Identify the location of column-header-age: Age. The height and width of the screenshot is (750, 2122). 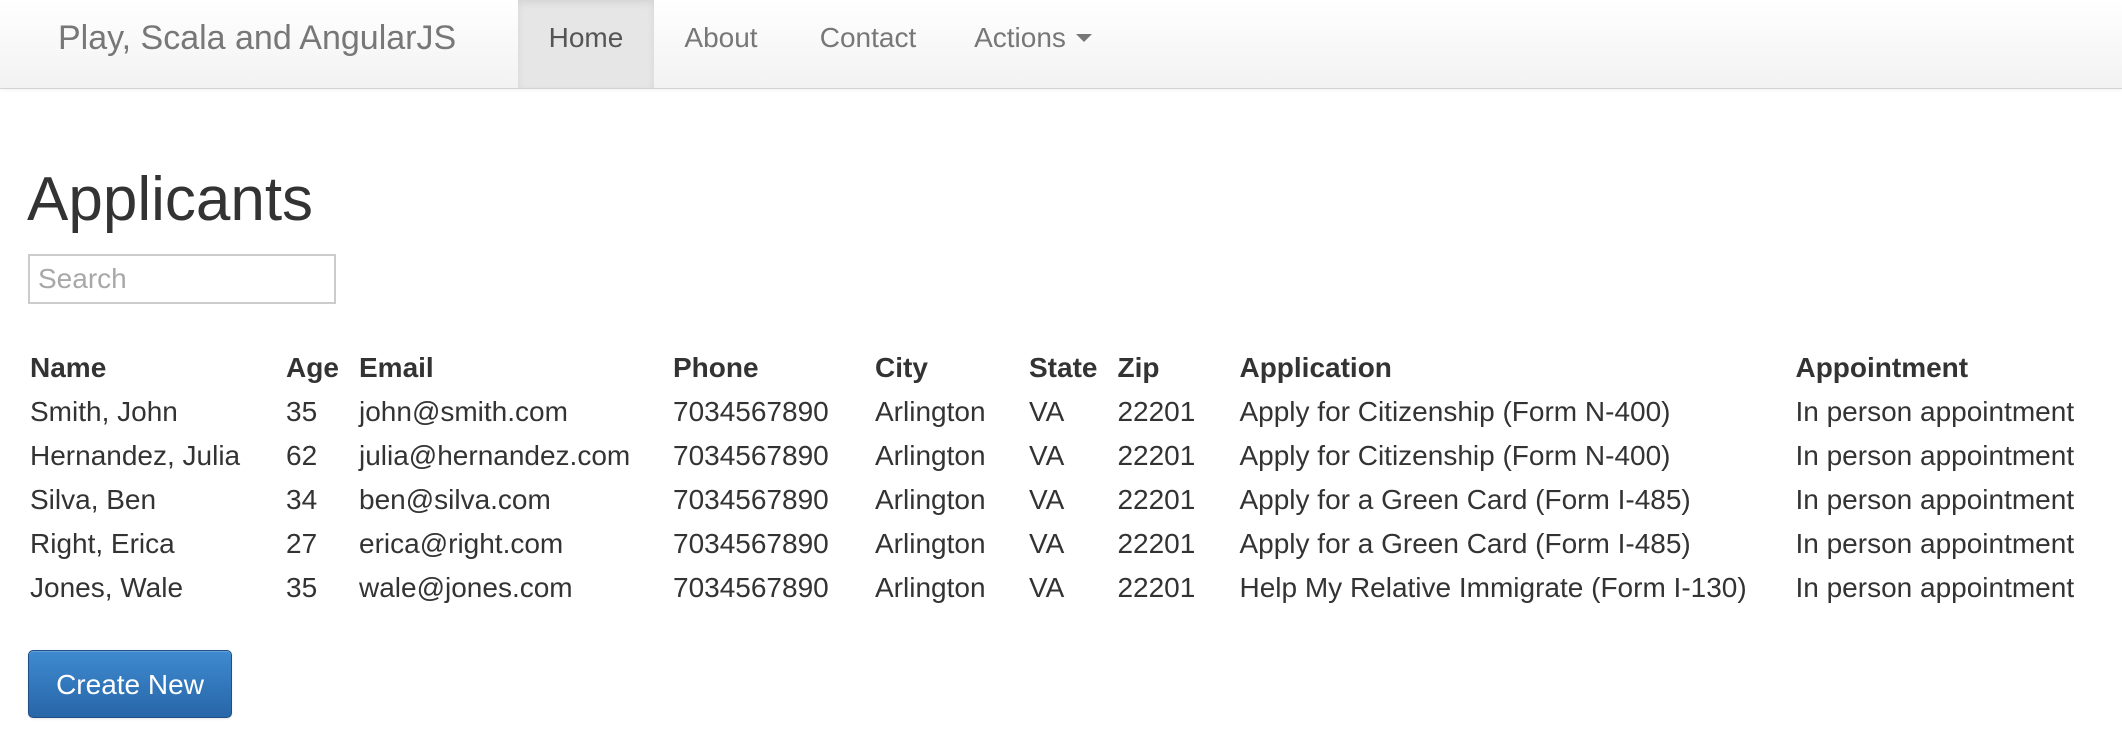
(312, 368).